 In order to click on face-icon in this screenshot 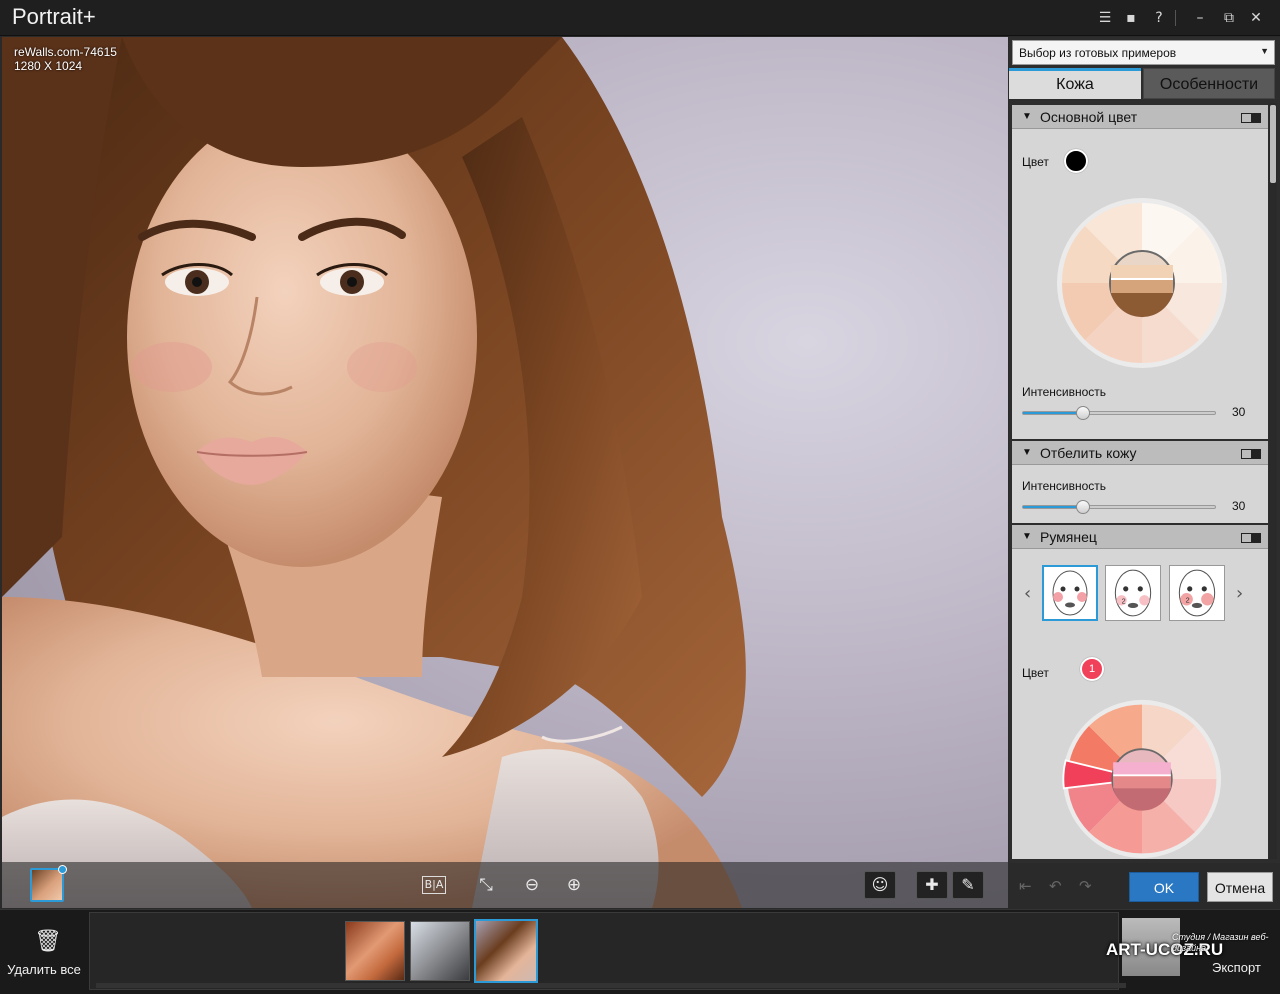, I will do `click(1070, 593)`.